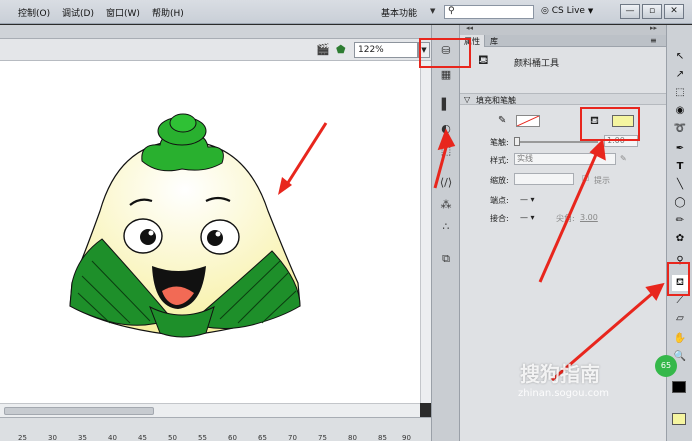  Describe the element at coordinates (564, 393) in the screenshot. I see `watermark-url: zhinan.sogou.com` at that location.